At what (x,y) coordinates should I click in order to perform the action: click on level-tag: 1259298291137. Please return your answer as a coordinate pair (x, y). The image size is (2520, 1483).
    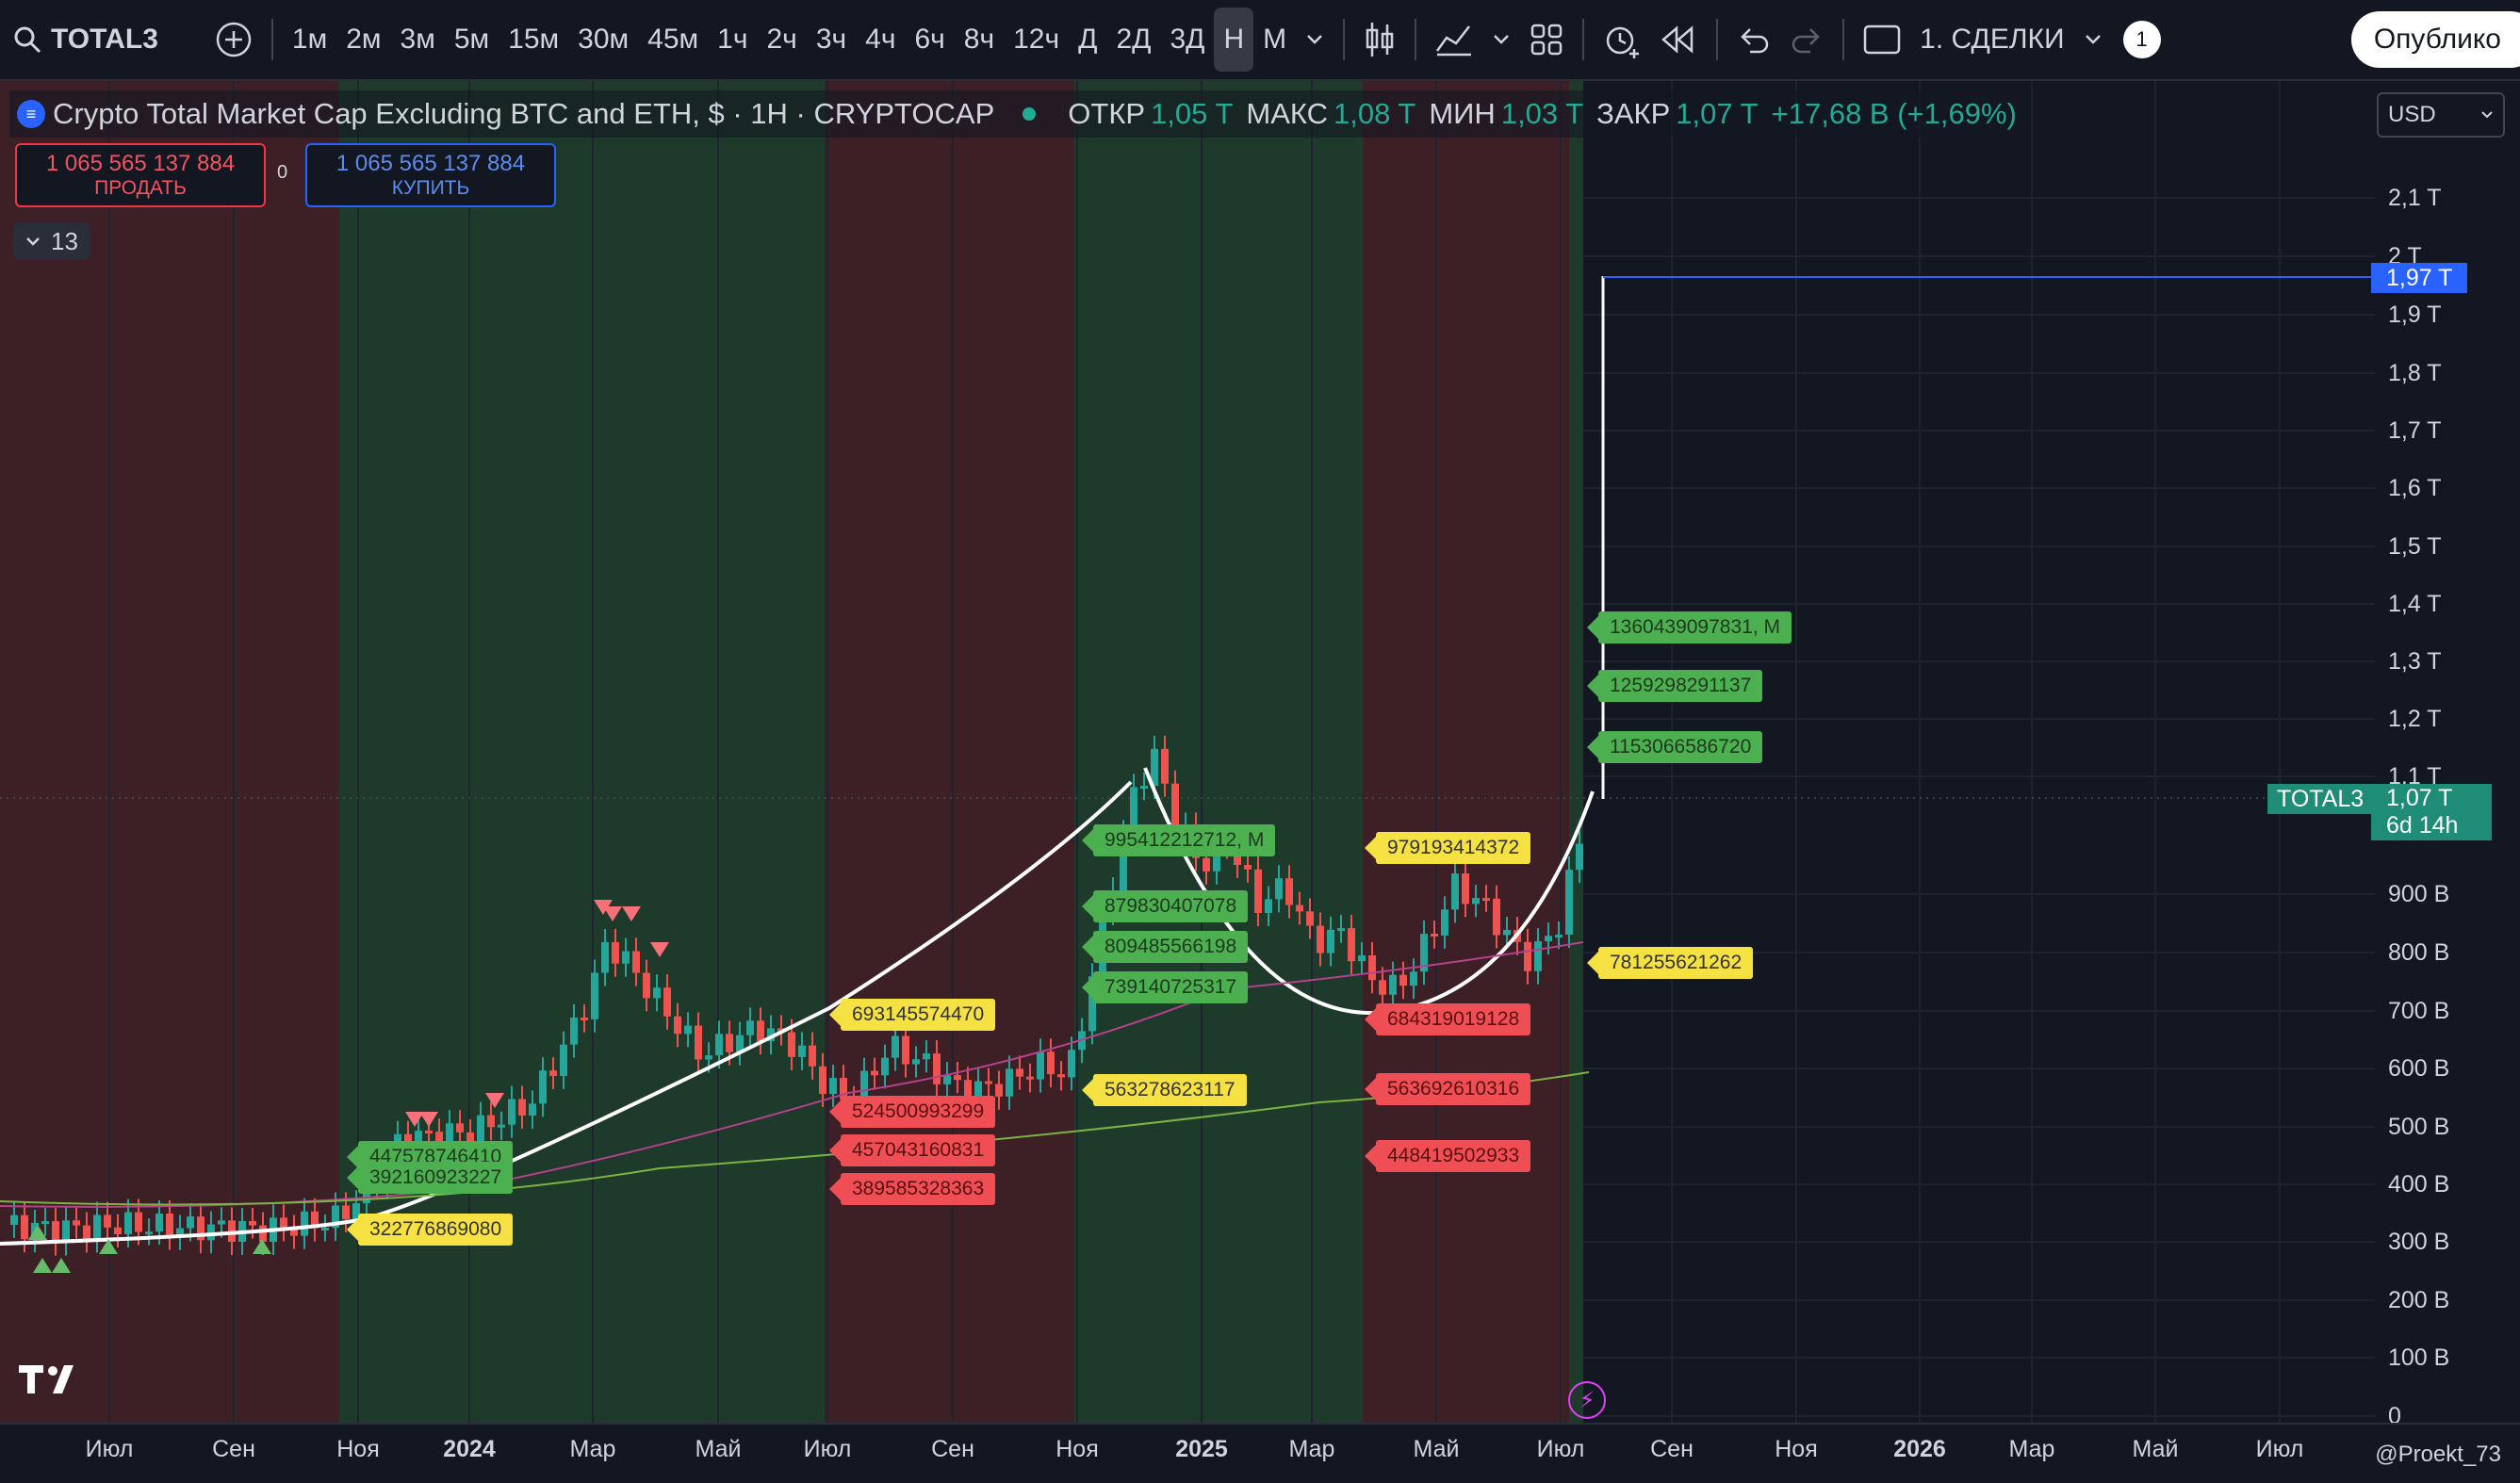
    Looking at the image, I should click on (1674, 686).